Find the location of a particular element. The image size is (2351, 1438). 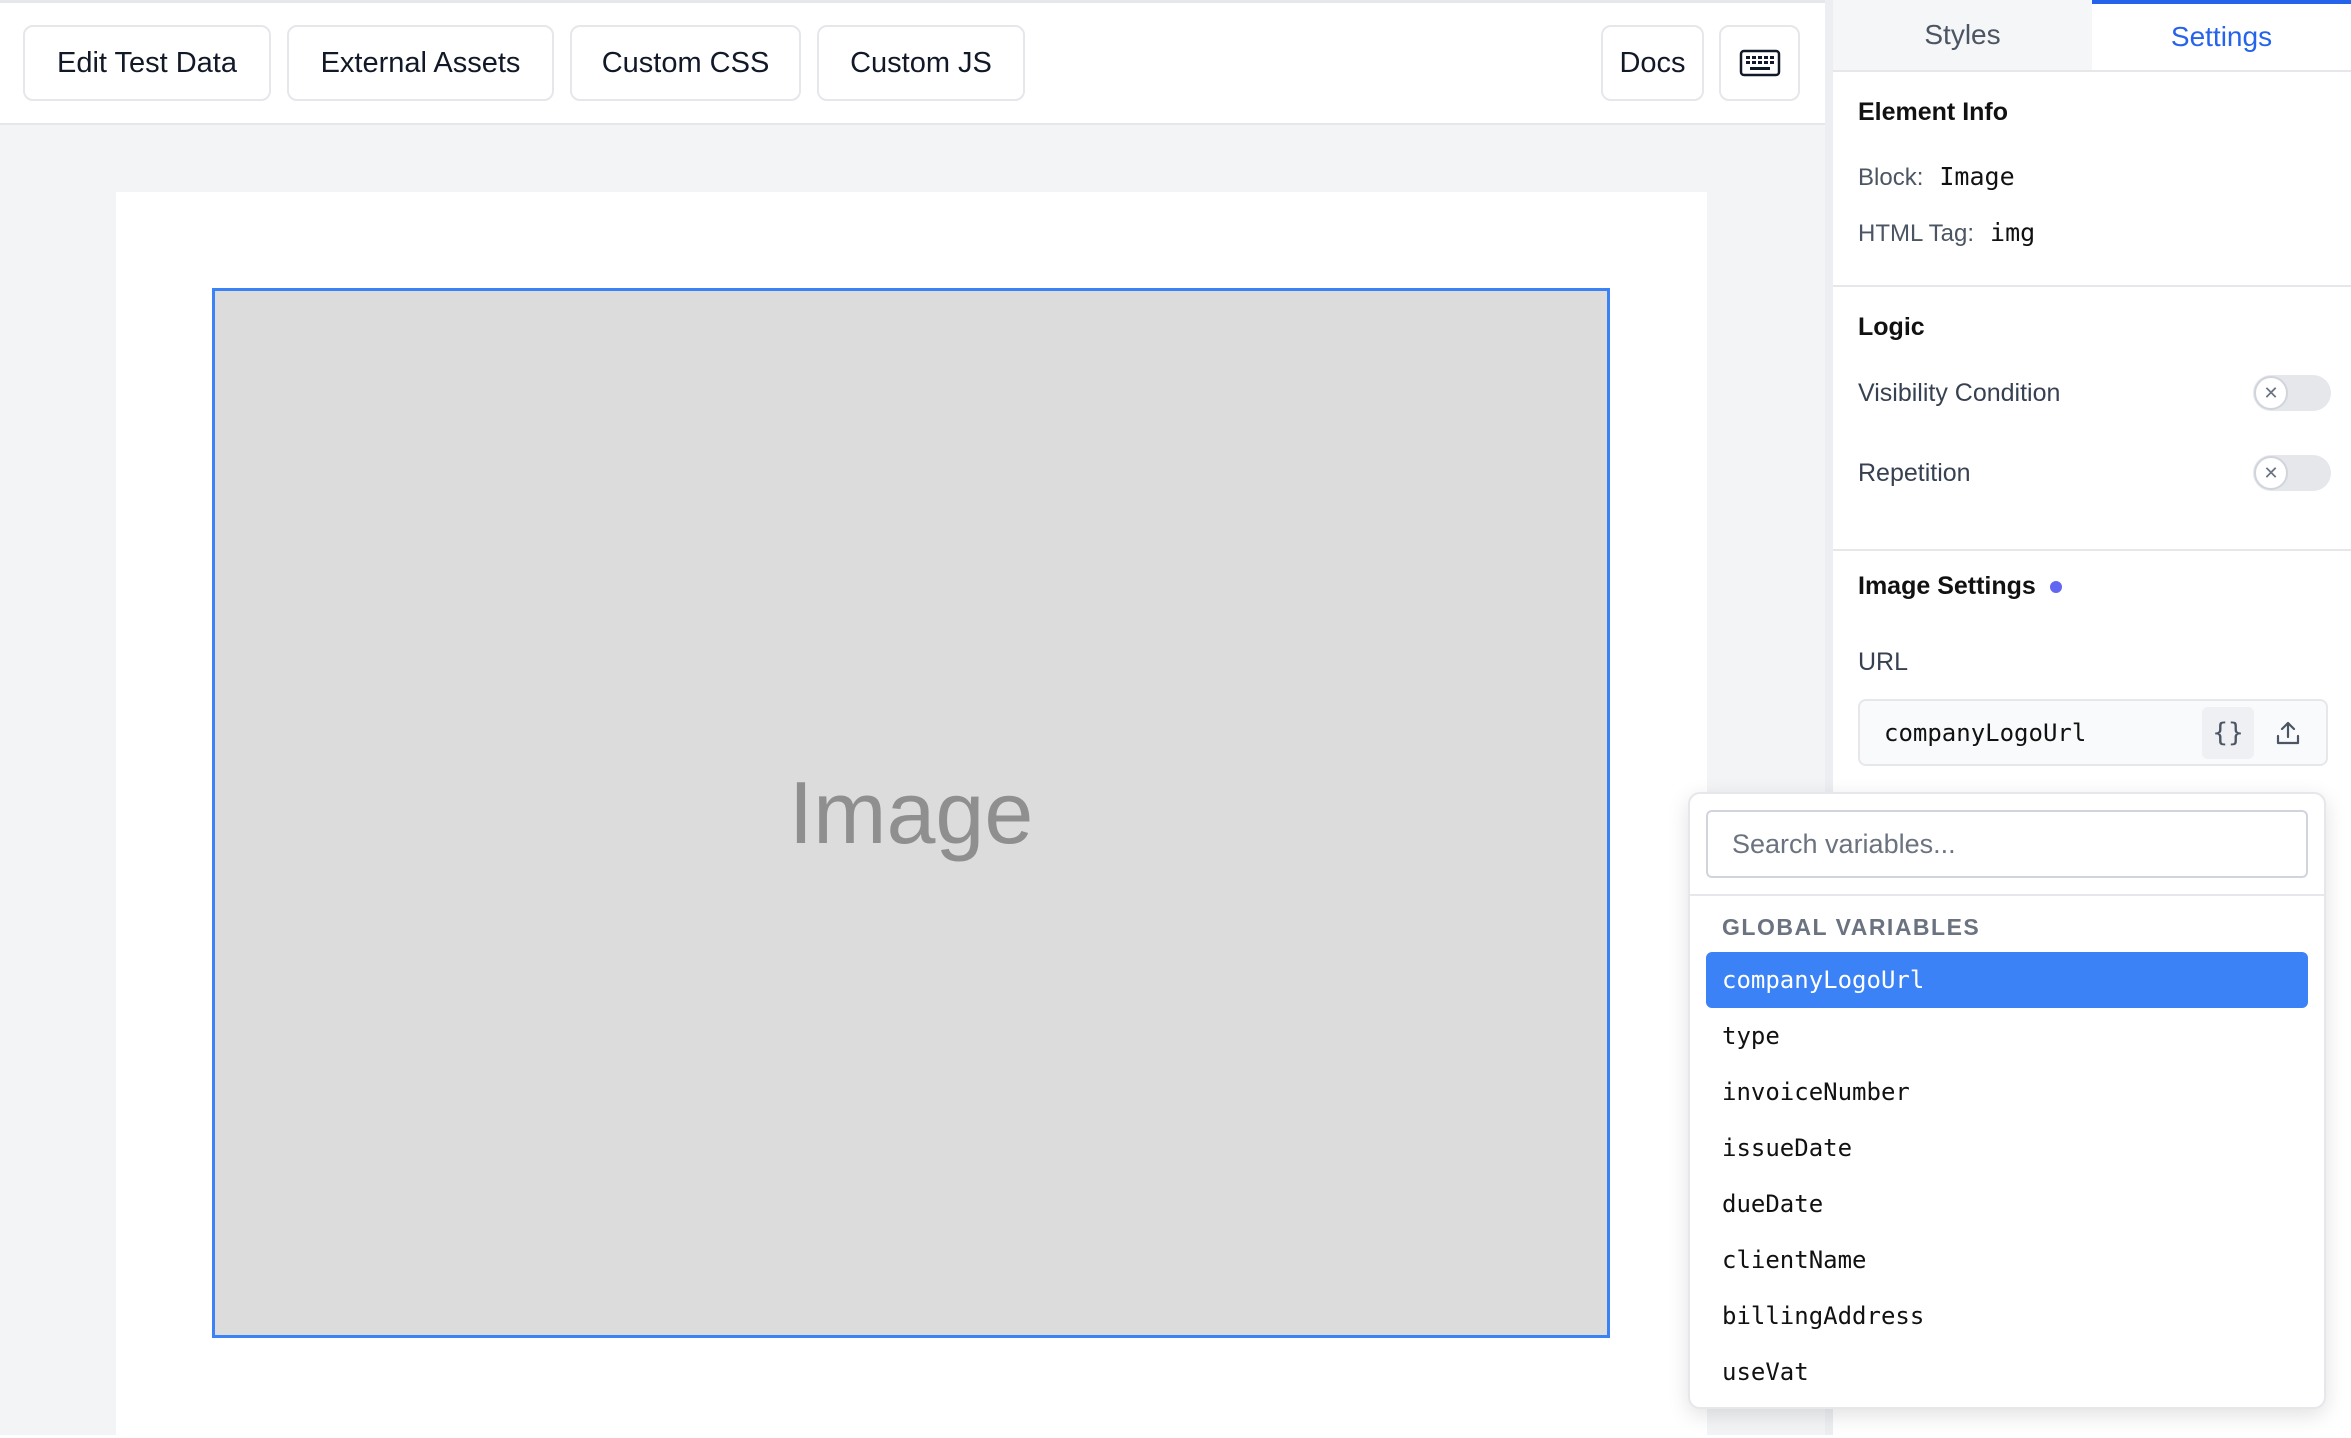

element-info-title: Element Info is located at coordinates (1933, 112).